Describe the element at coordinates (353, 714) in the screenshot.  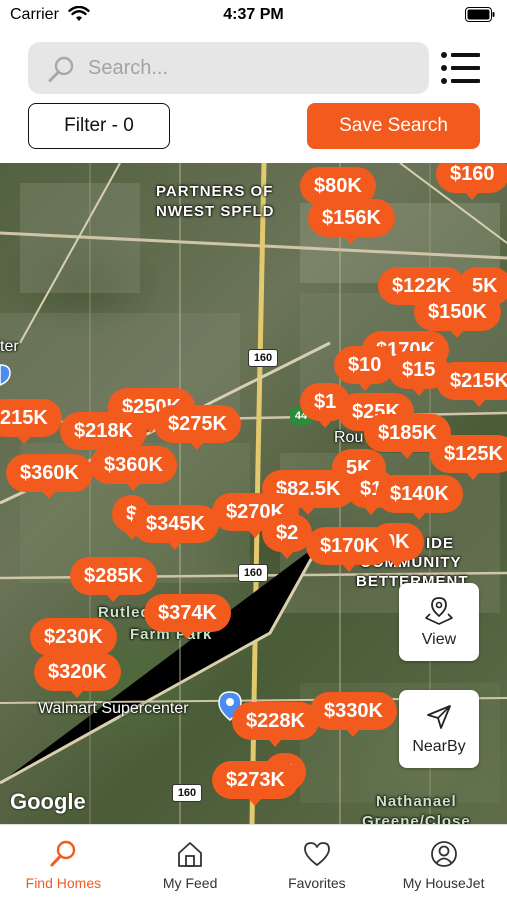
I see `price-pin: $330K` at that location.